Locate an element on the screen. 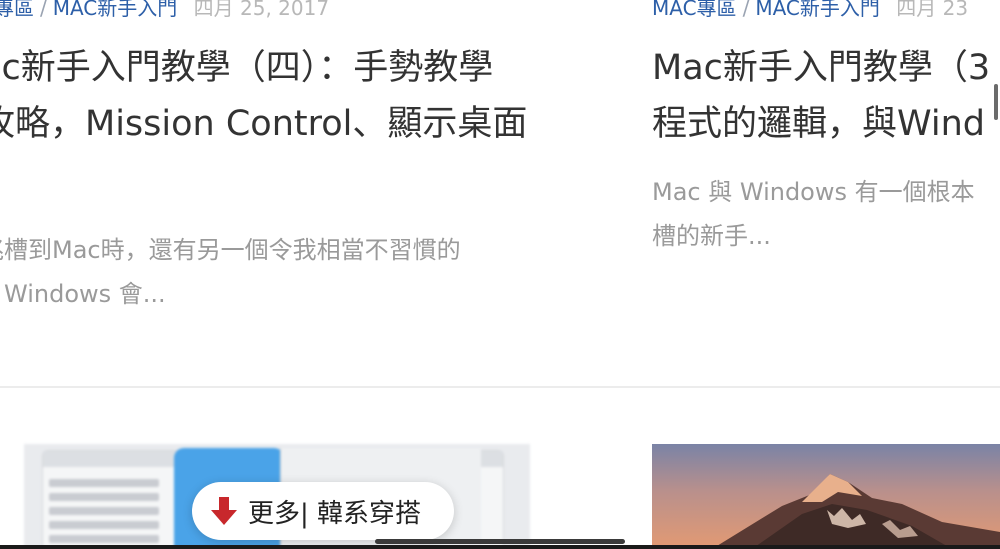 The image size is (1000, 549). category-link: C專區 is located at coordinates (17, 10).